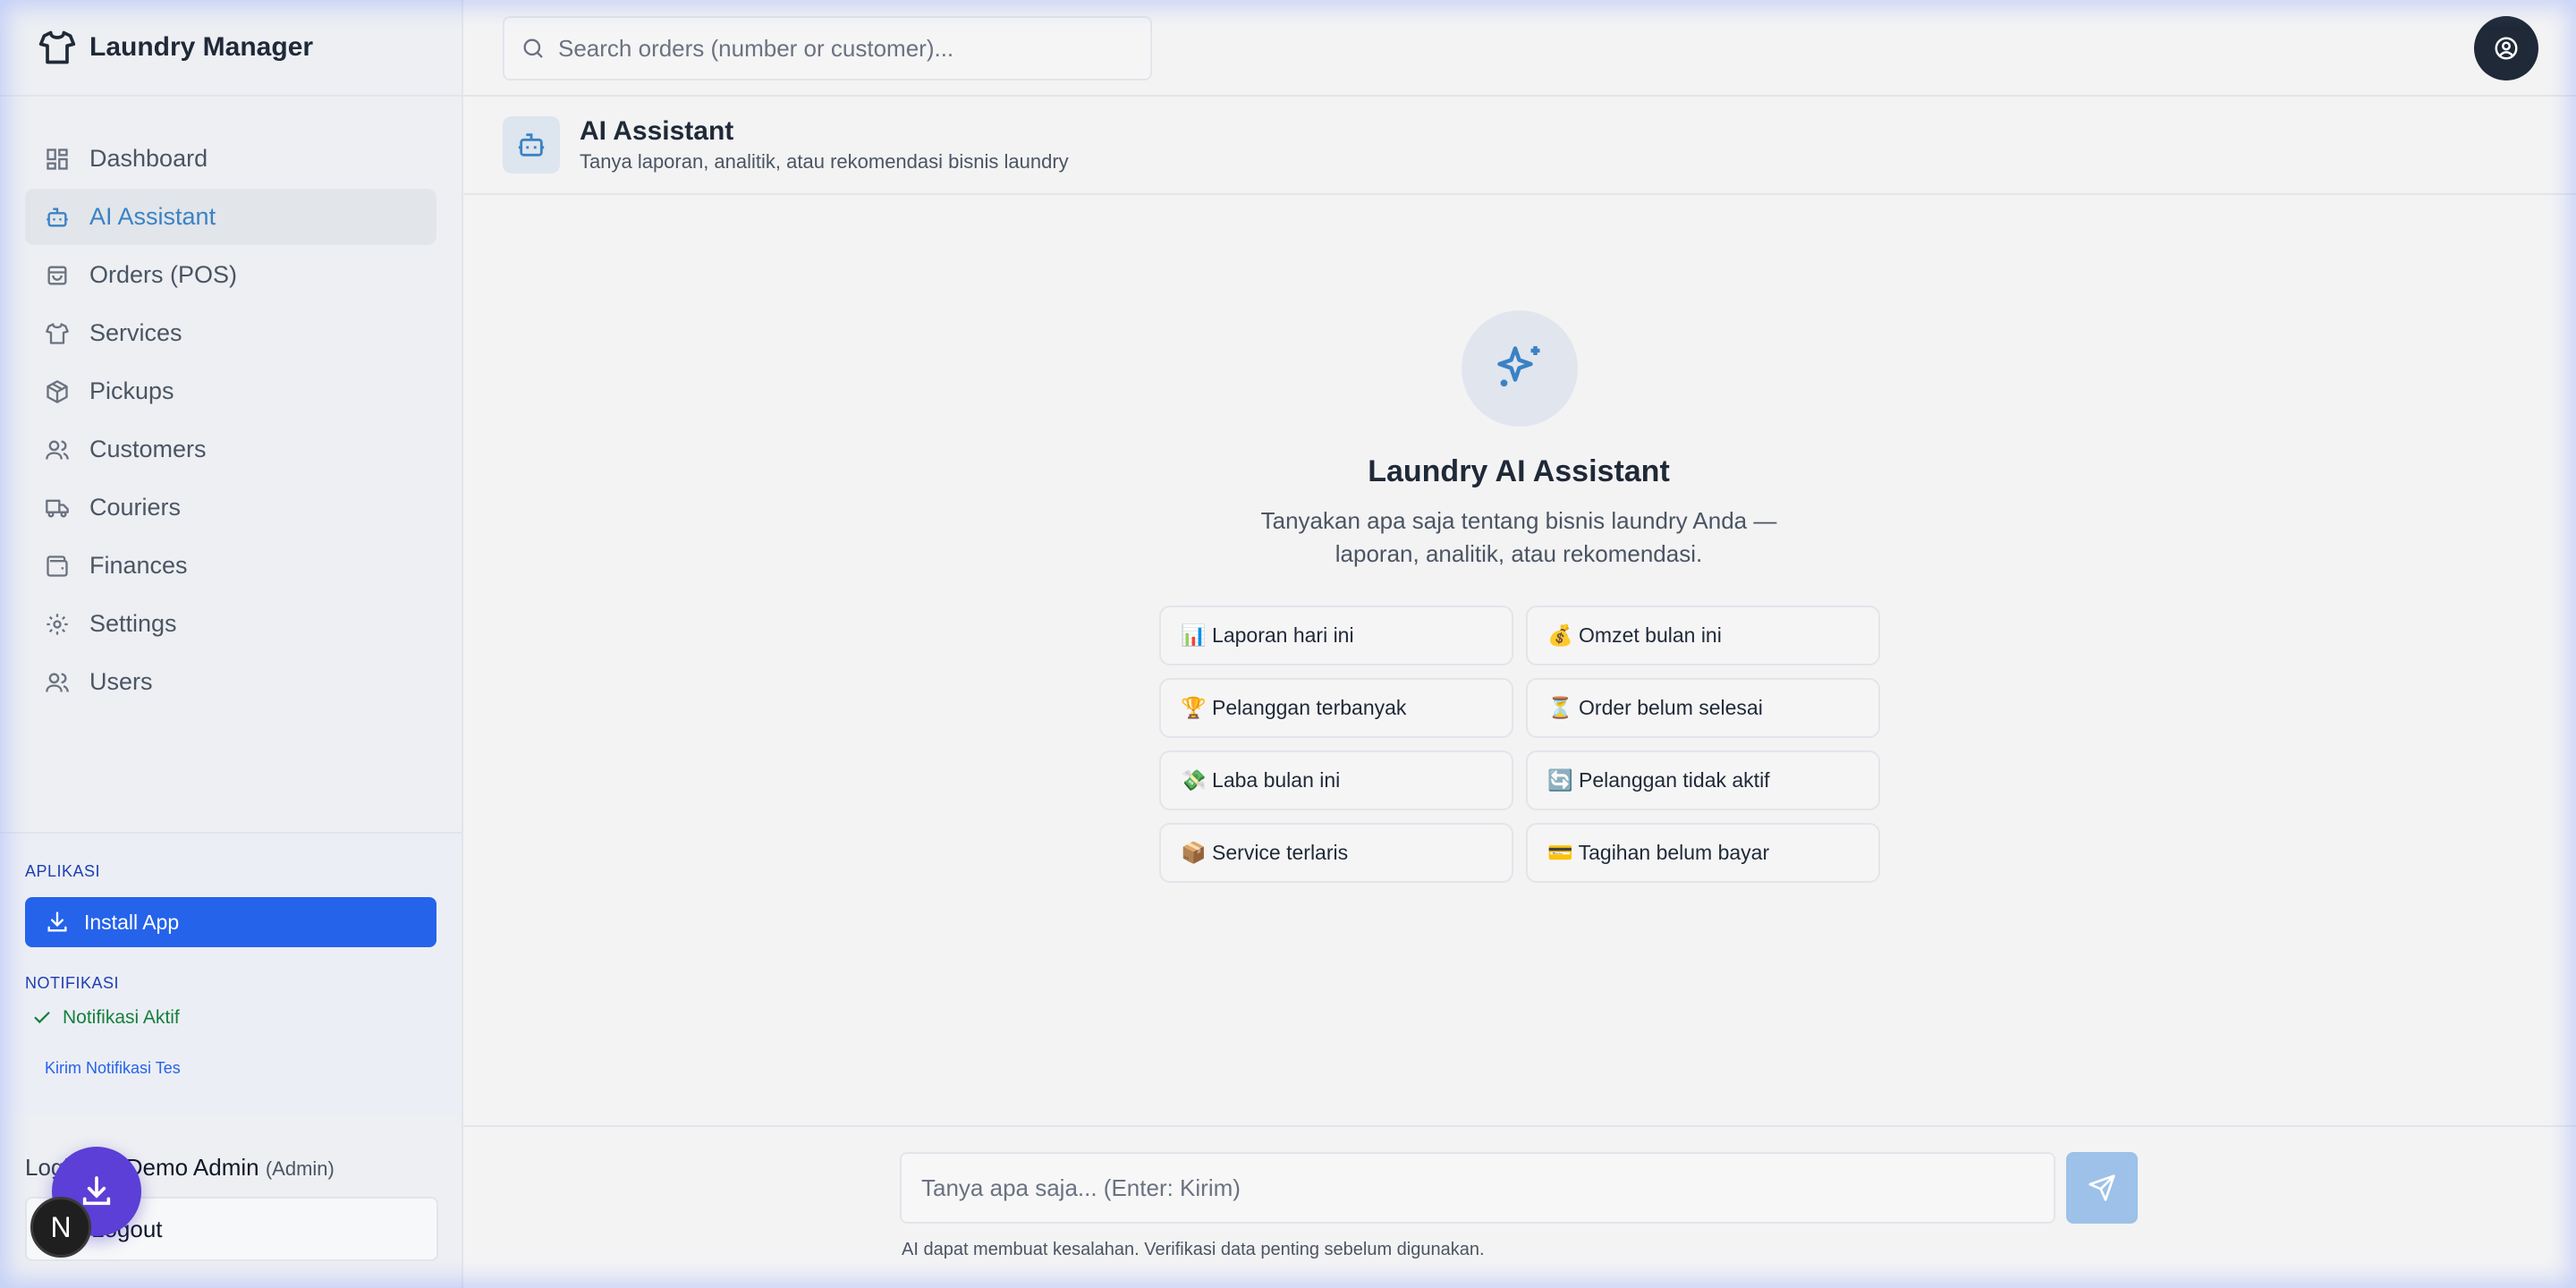 Image resolution: width=2576 pixels, height=1288 pixels. I want to click on sparkles-icon, so click(1519, 368).